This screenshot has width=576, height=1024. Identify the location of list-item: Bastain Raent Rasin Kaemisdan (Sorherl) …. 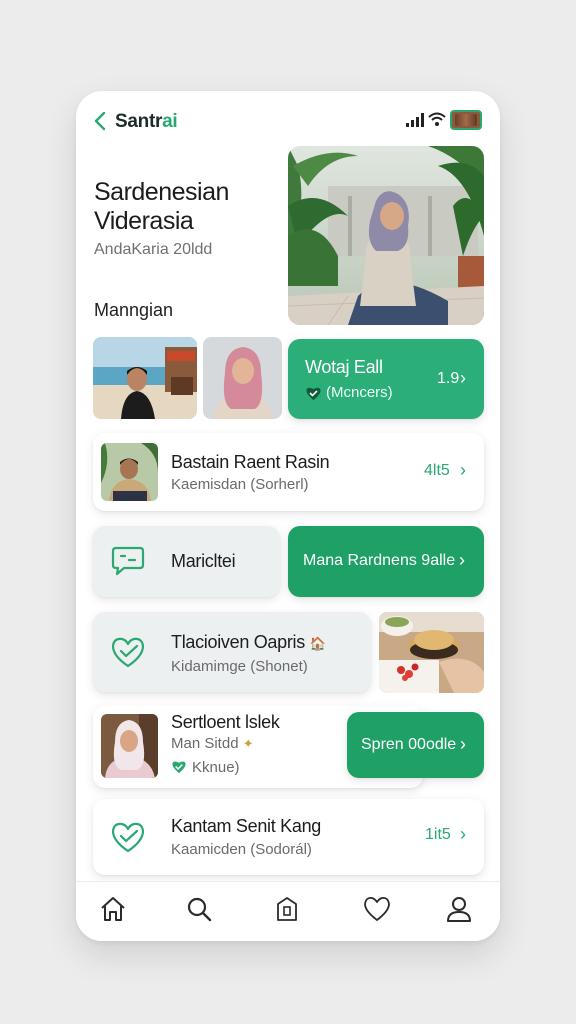
(288, 472).